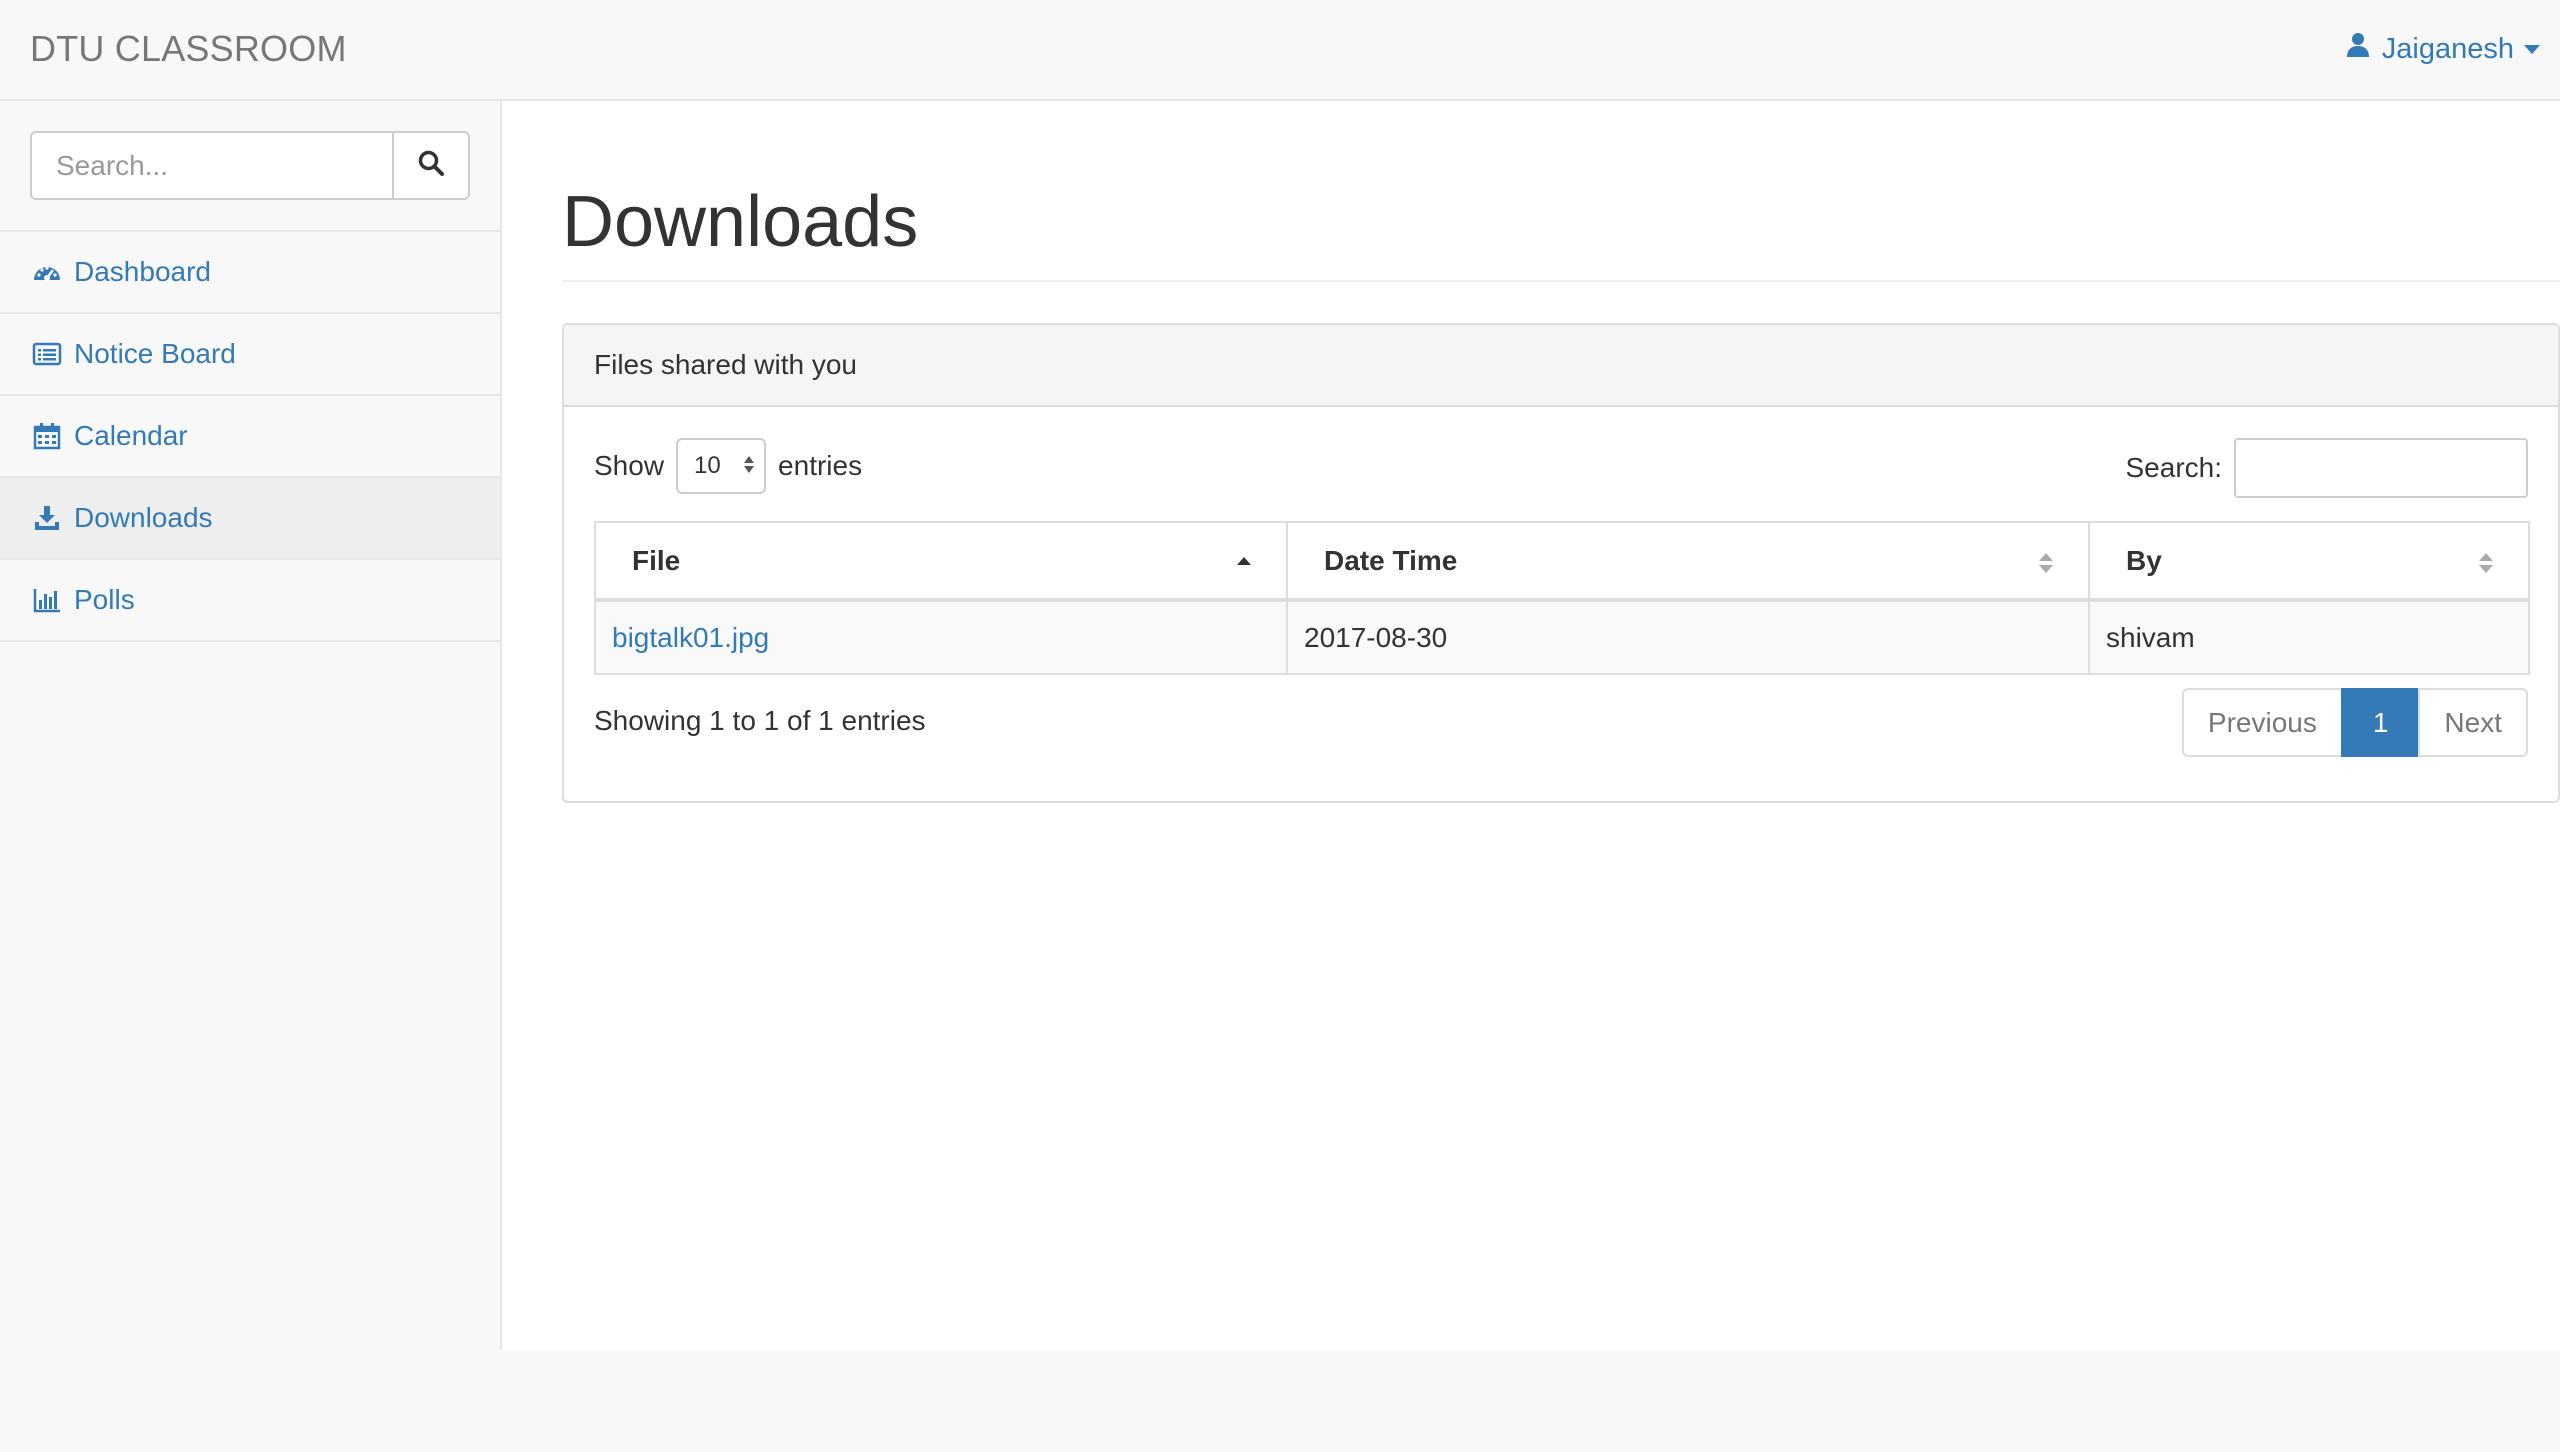 Image resolution: width=2560 pixels, height=1452 pixels. Describe the element at coordinates (740, 222) in the screenshot. I see `page-title: Downloads` at that location.